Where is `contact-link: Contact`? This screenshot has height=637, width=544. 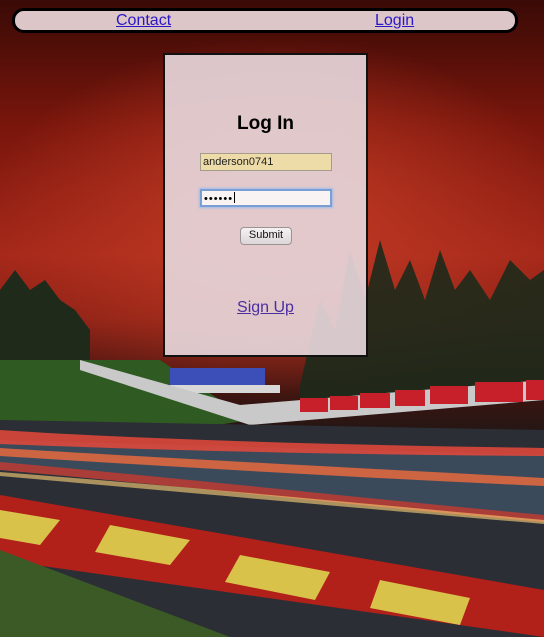
contact-link: Contact is located at coordinates (143, 21).